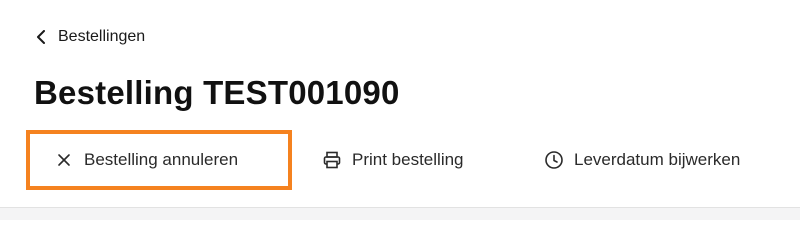  Describe the element at coordinates (161, 159) in the screenshot. I see `cancel-order-label: Bestelling annuleren` at that location.